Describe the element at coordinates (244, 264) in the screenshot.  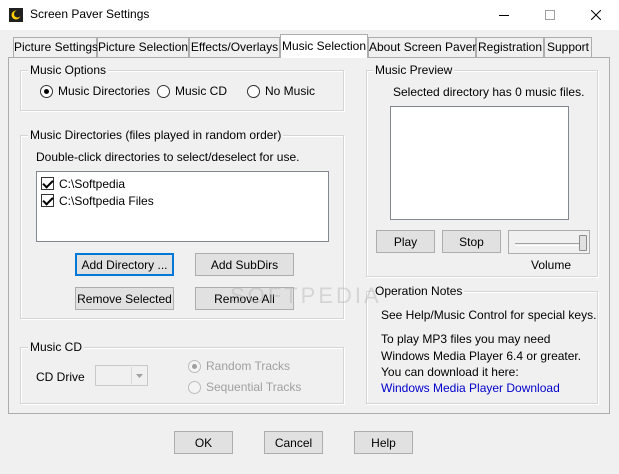
I see `add-subdirs-button: Add SubDirs` at that location.